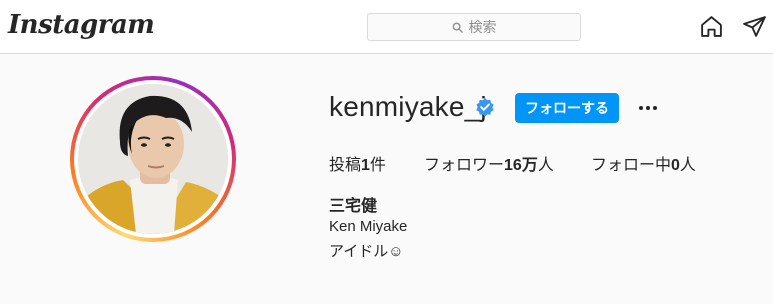  What do you see at coordinates (377, 165) in the screenshot?
I see `posts-suffix: 件` at bounding box center [377, 165].